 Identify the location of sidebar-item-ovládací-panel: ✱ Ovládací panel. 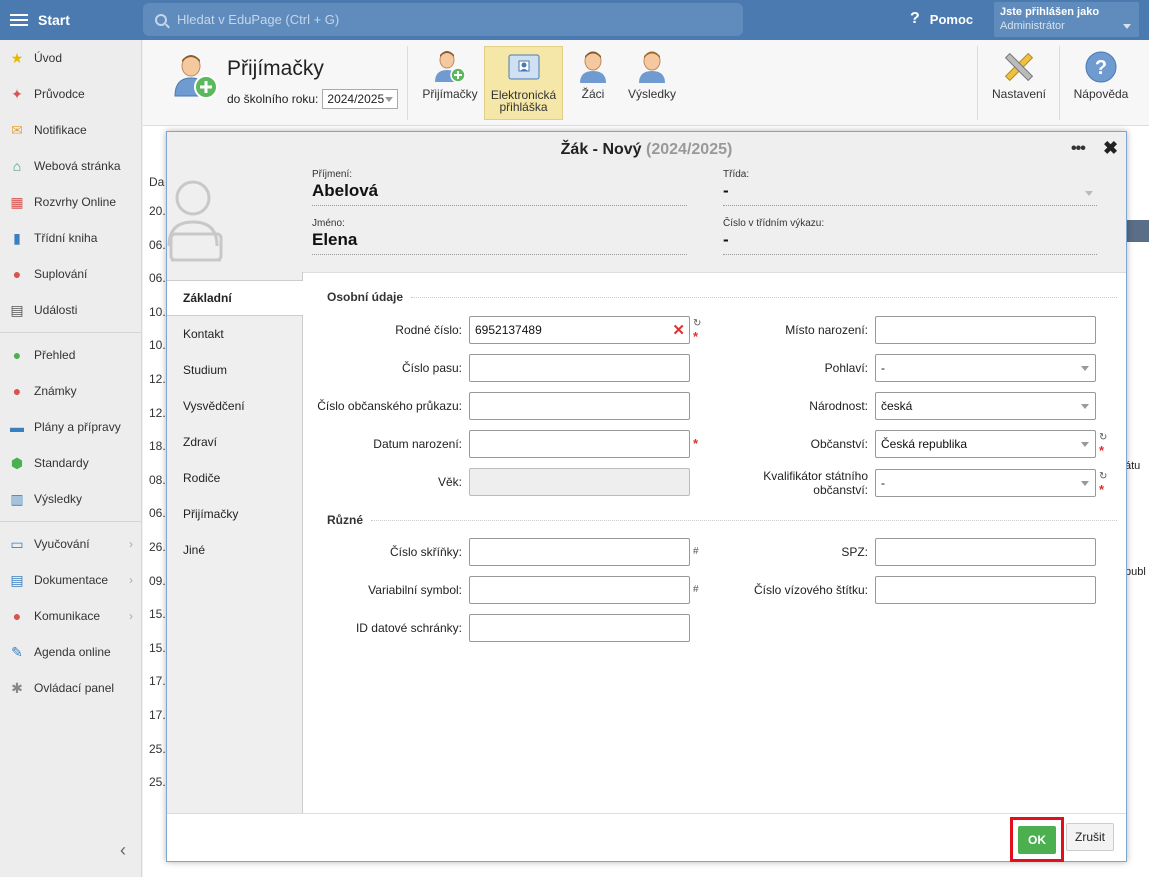
(70, 688).